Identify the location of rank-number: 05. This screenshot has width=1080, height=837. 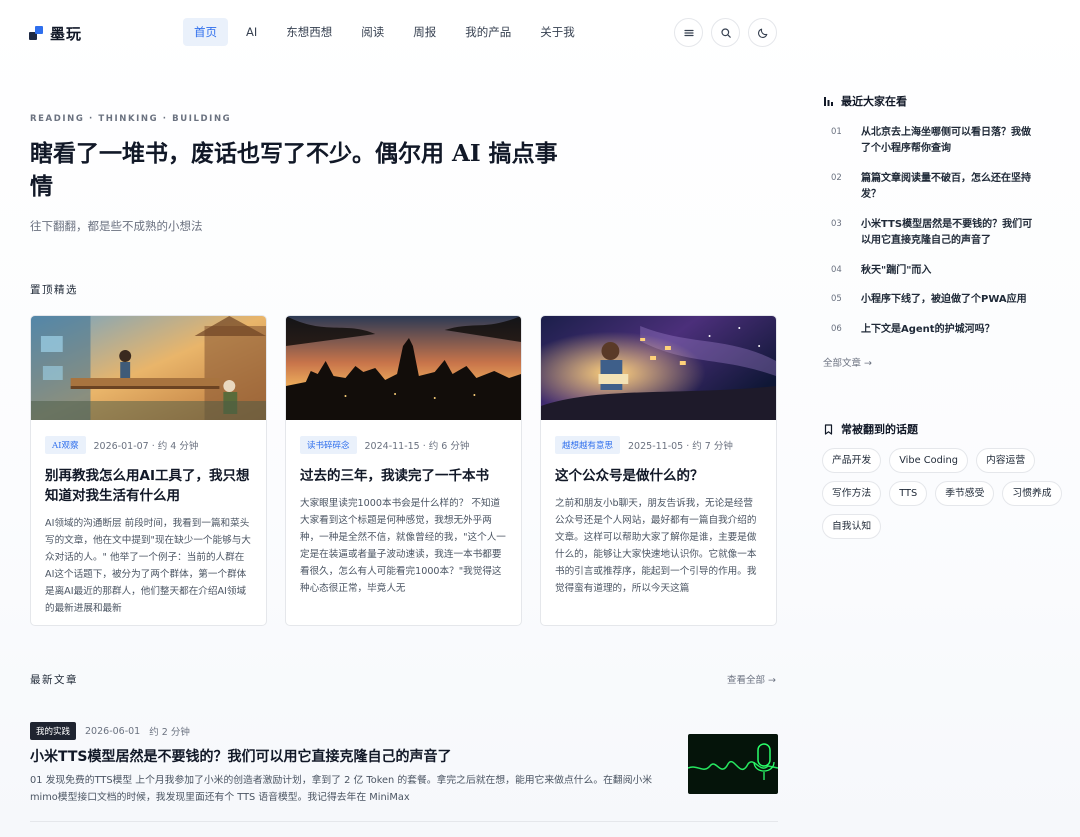
(836, 299).